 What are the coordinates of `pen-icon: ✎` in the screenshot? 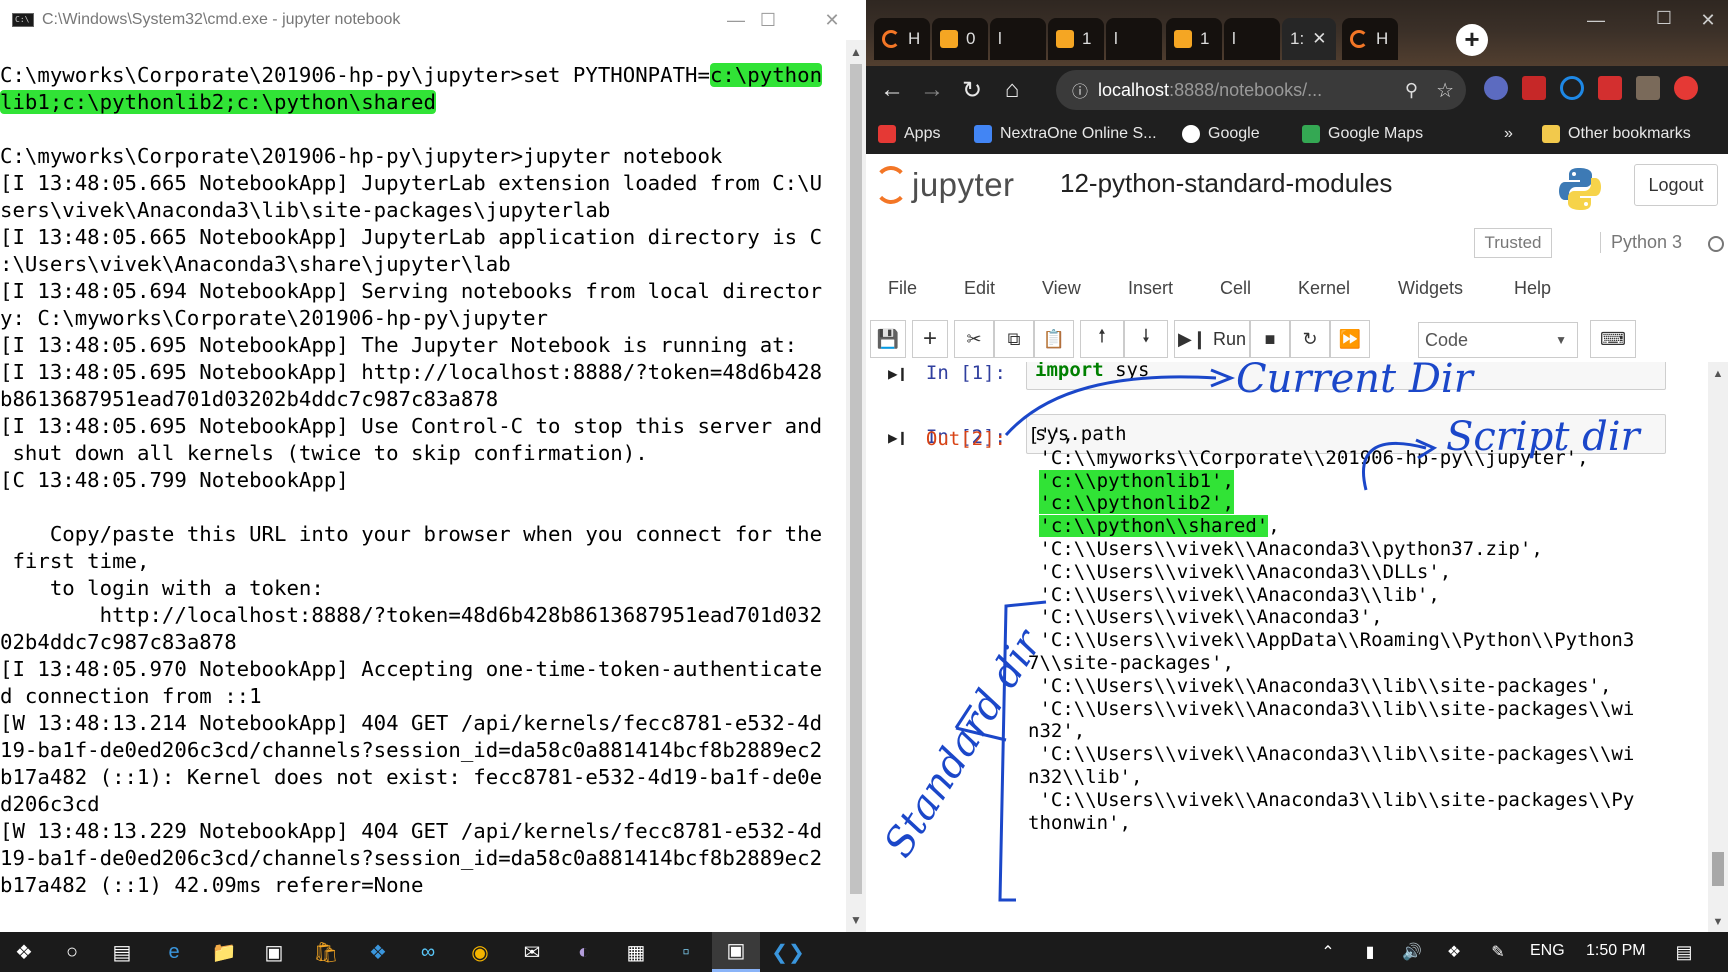 It's located at (1498, 952).